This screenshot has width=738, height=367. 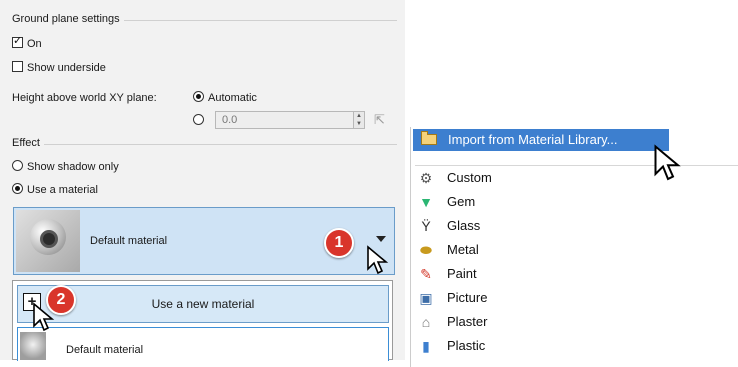 I want to click on callout-badge-1: 1, so click(x=339, y=243).